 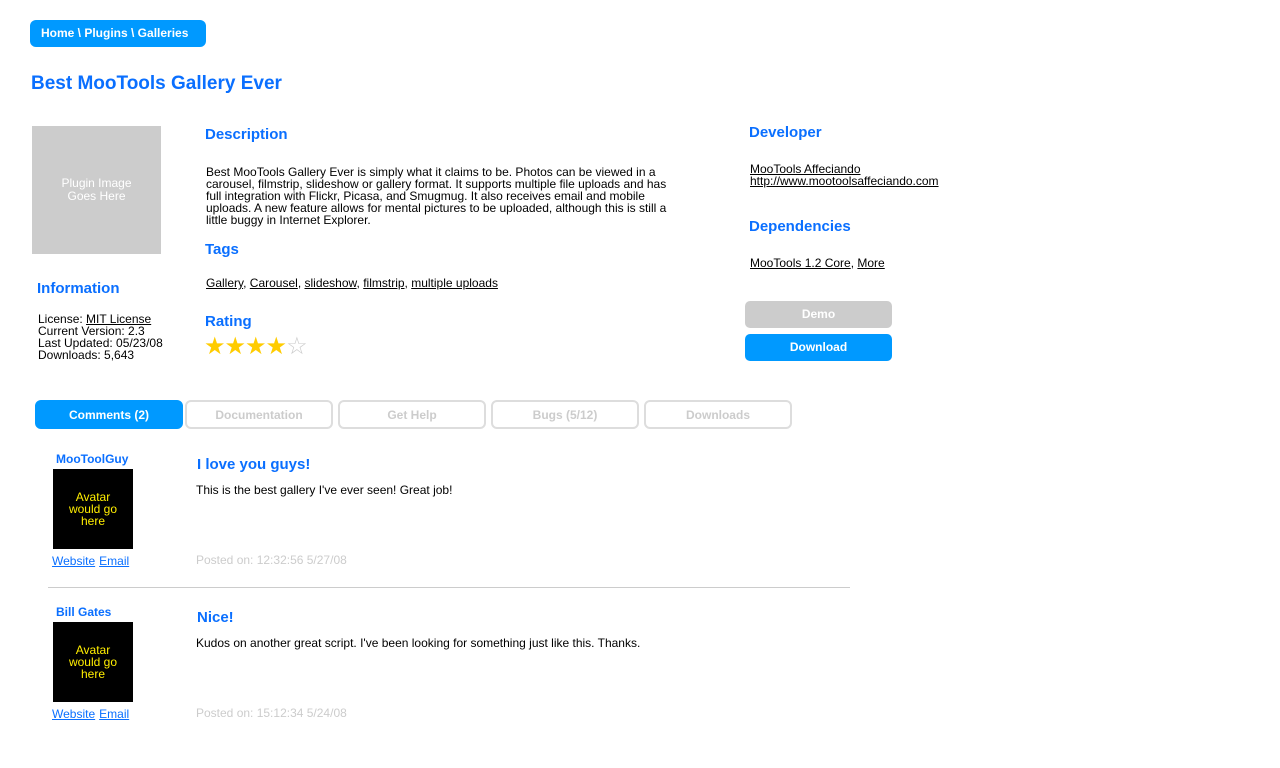 I want to click on star-empty-icon: ☆, so click(x=296, y=346).